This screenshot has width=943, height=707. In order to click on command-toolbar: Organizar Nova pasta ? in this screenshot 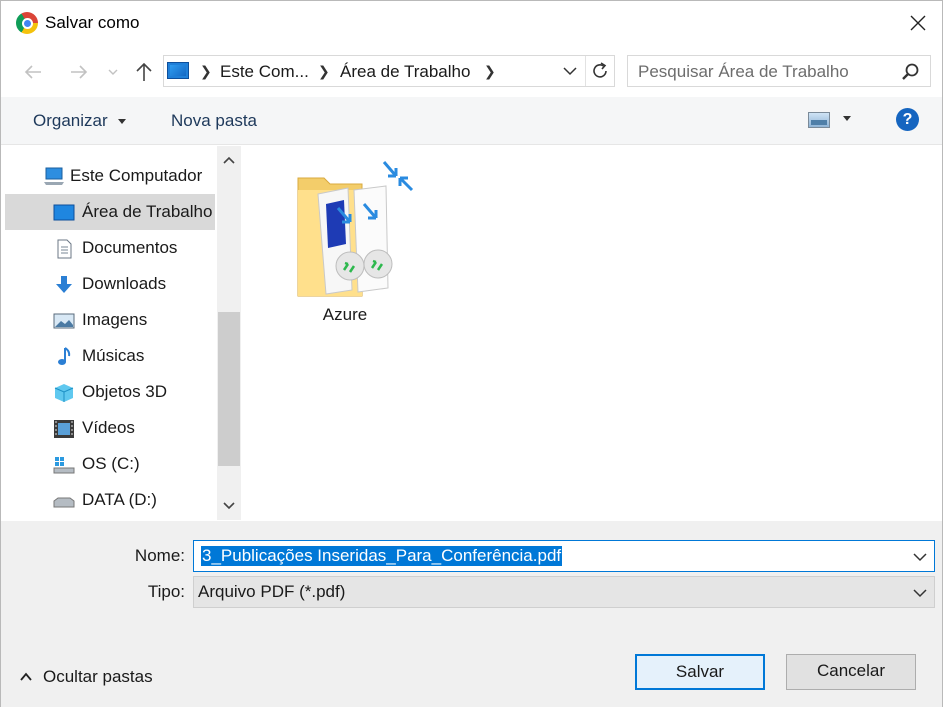, I will do `click(471, 121)`.